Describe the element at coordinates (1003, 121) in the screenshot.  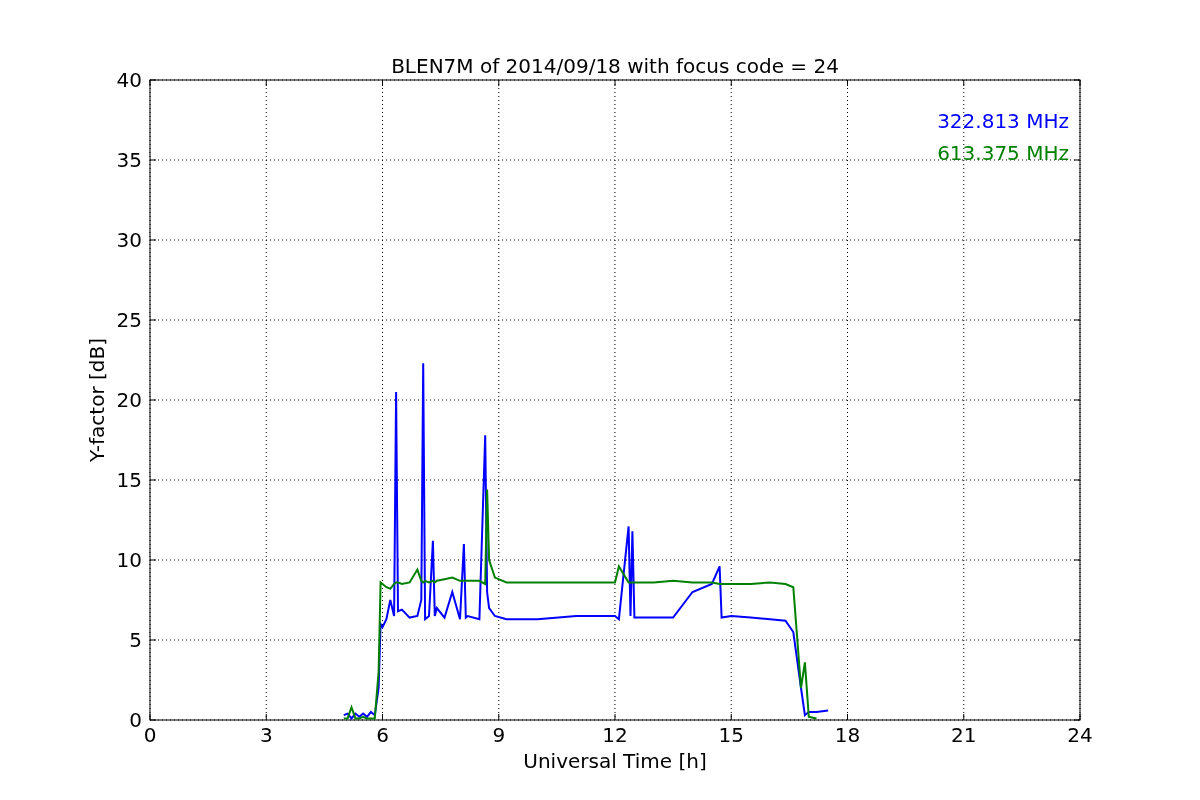
I see `legend-label: 322.813 MHz` at that location.